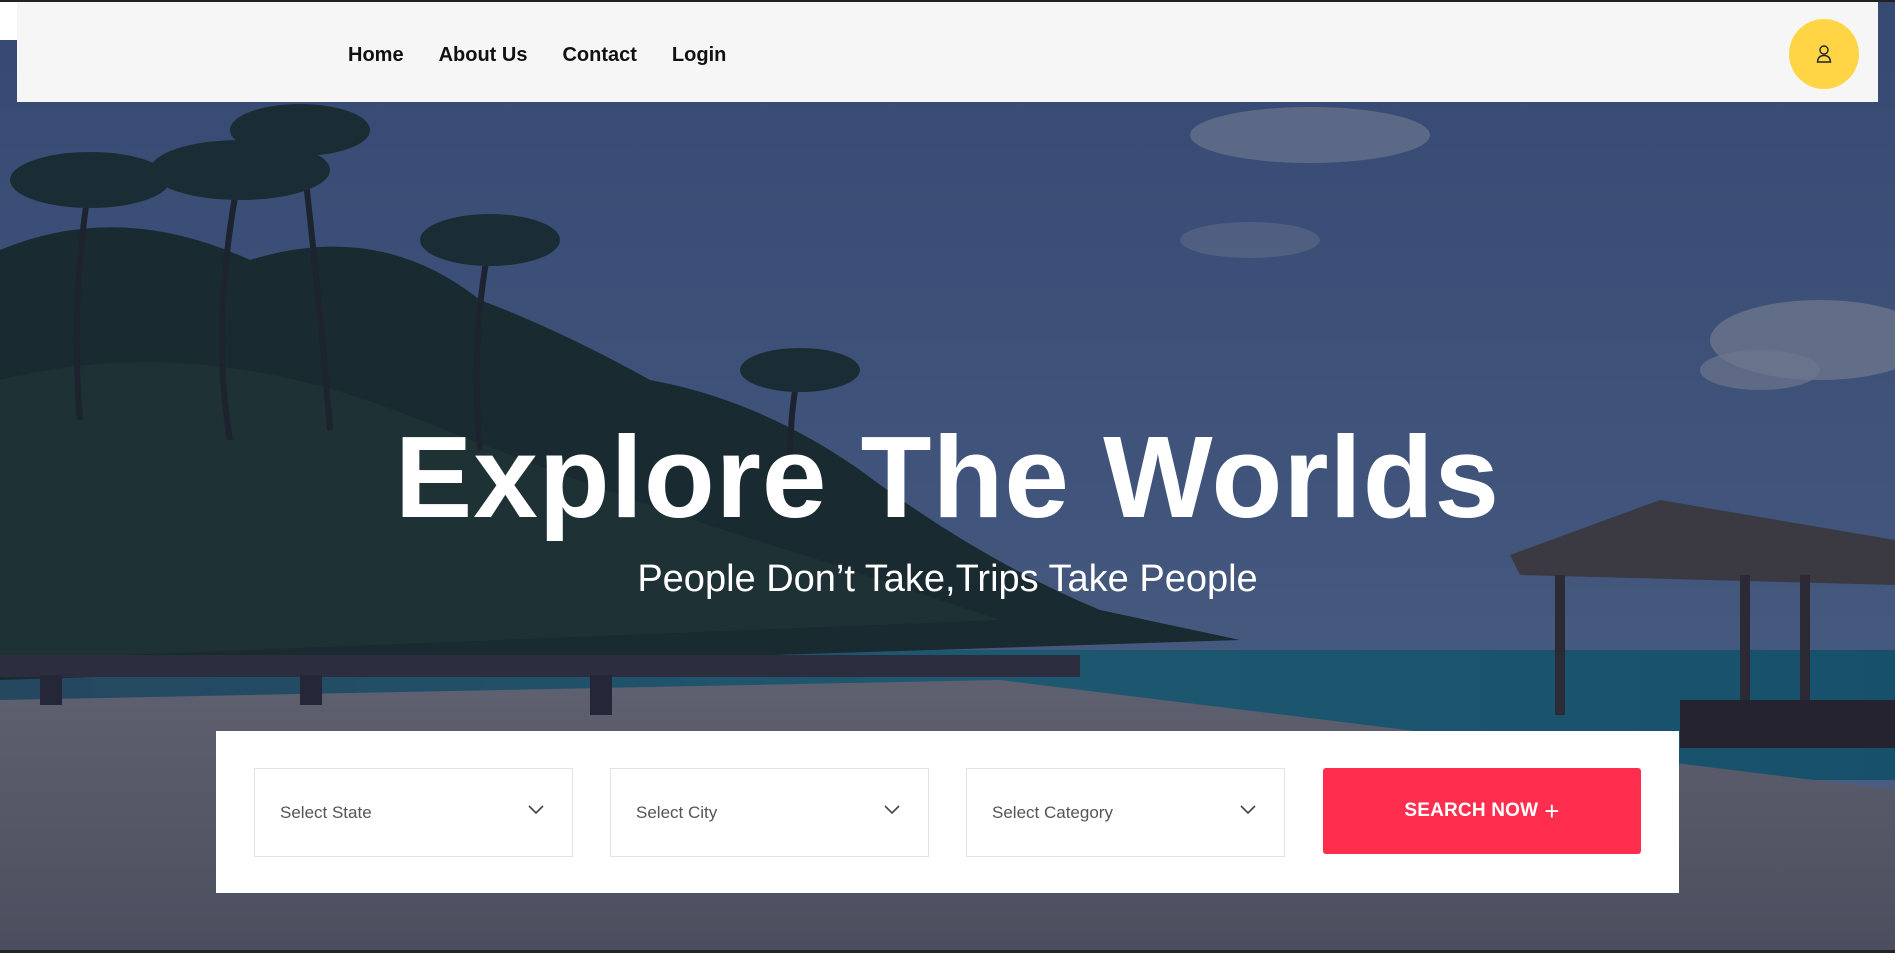  I want to click on user-account-button, so click(1824, 54).